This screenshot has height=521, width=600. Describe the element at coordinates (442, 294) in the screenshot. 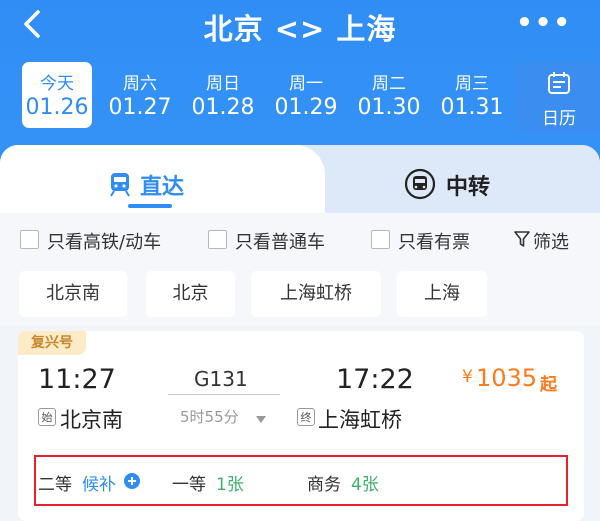

I see `station-chip: 上海` at that location.